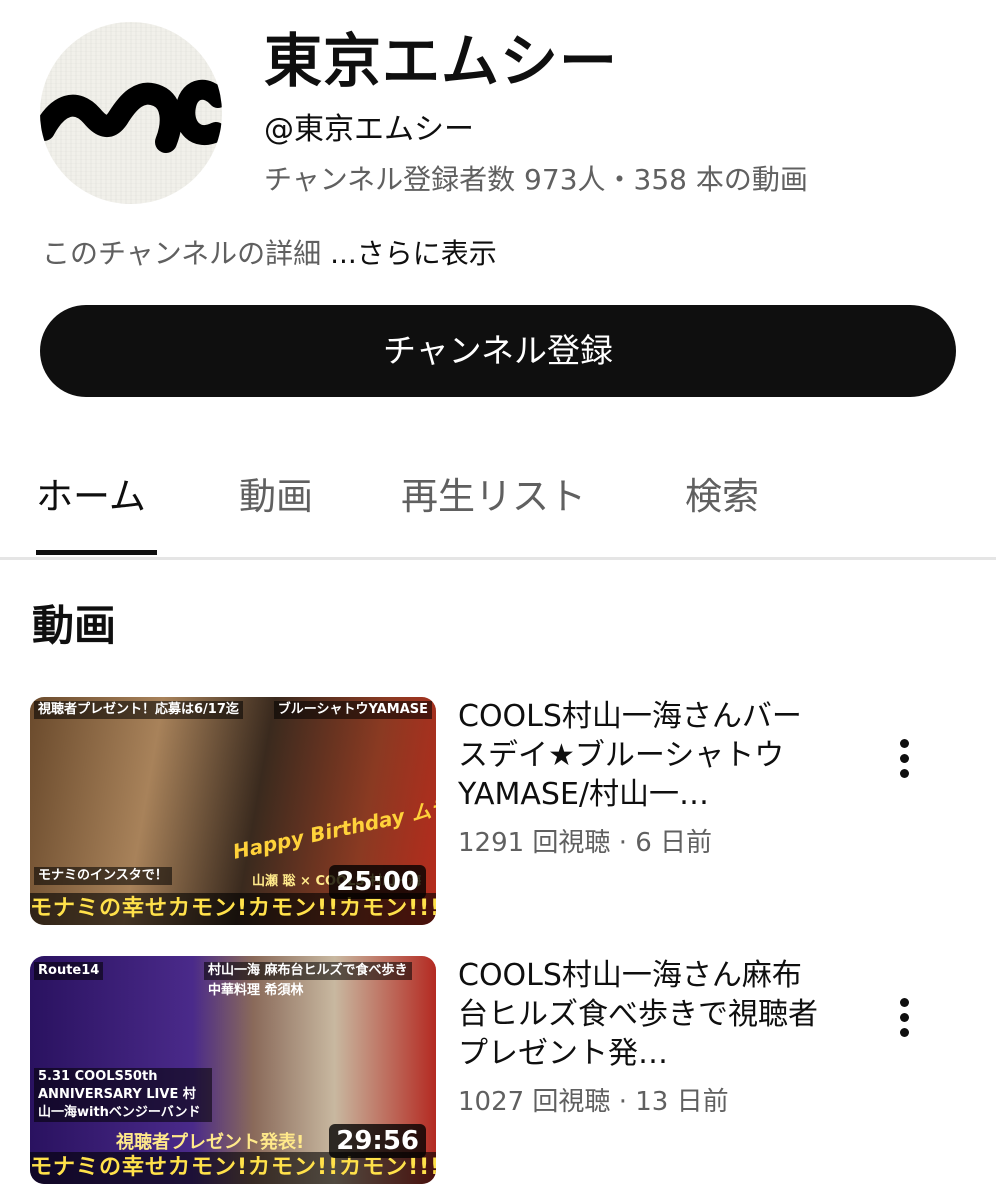  Describe the element at coordinates (441, 61) in the screenshot. I see `channel-name: 東京エムシー` at that location.